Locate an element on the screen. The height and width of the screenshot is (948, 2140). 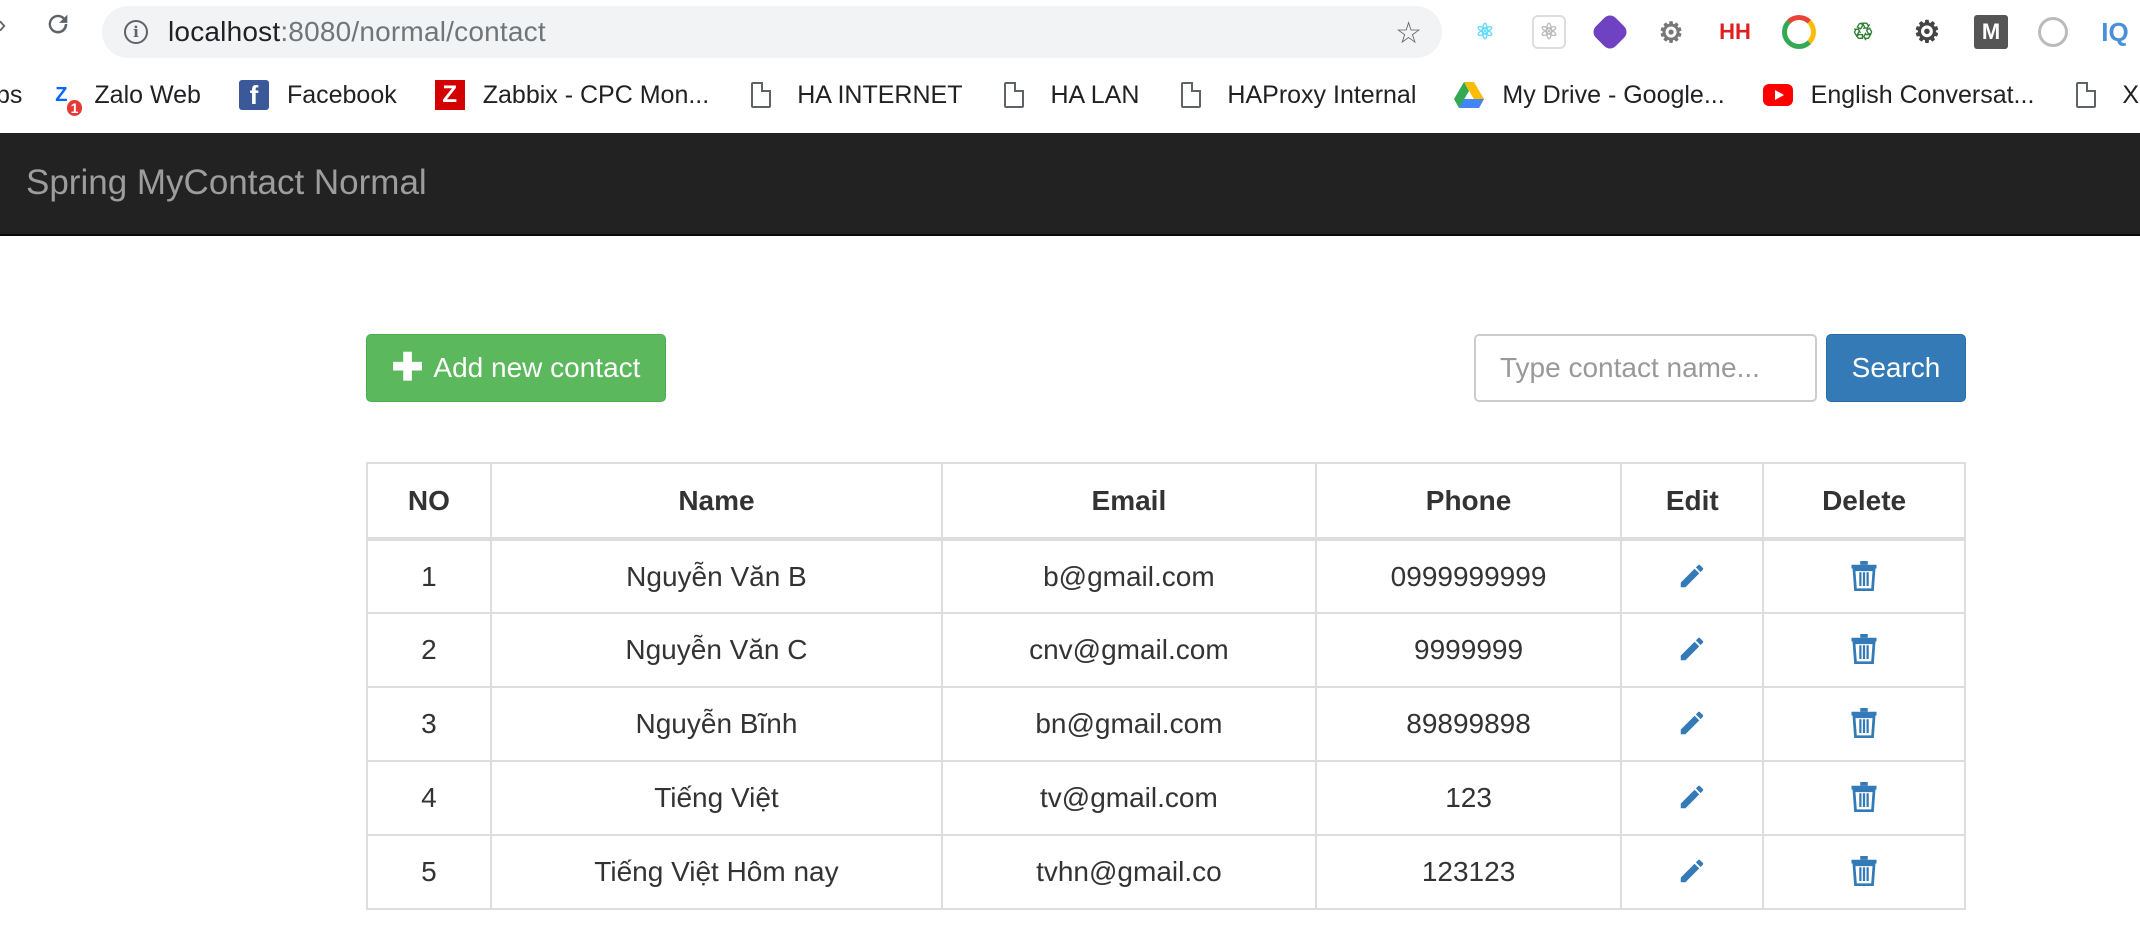
bookmark-ha-lan: HA LAN is located at coordinates (1069, 95).